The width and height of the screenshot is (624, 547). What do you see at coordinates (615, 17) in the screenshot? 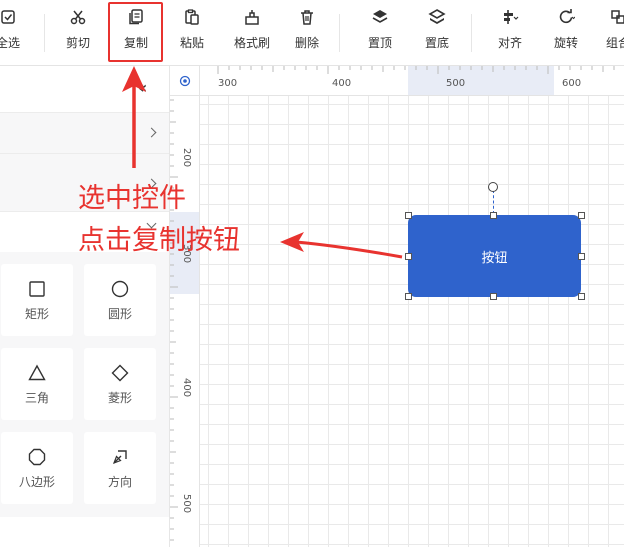
I see `group-icon` at bounding box center [615, 17].